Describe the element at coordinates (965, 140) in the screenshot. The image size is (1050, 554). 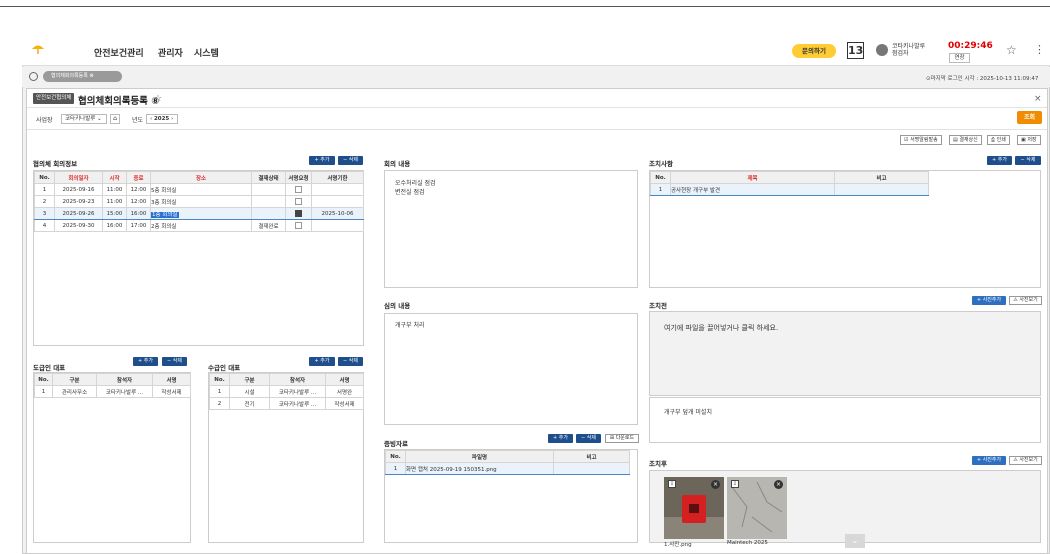
I see `approval-button: ▤ 결재상신` at that location.